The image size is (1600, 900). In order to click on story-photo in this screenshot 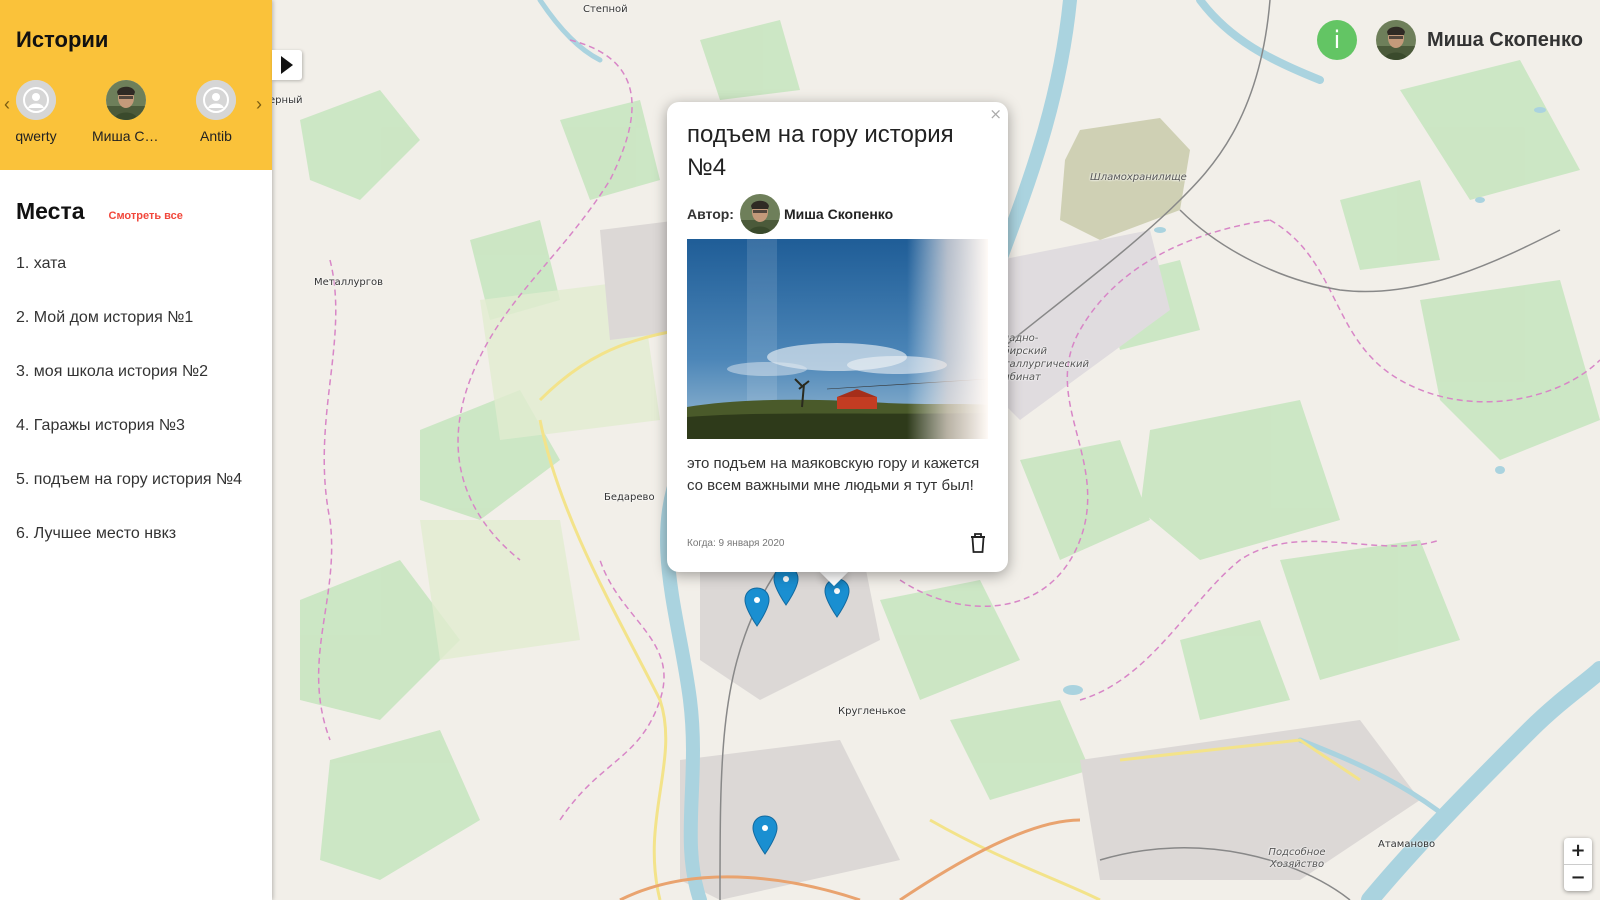, I will do `click(837, 339)`.